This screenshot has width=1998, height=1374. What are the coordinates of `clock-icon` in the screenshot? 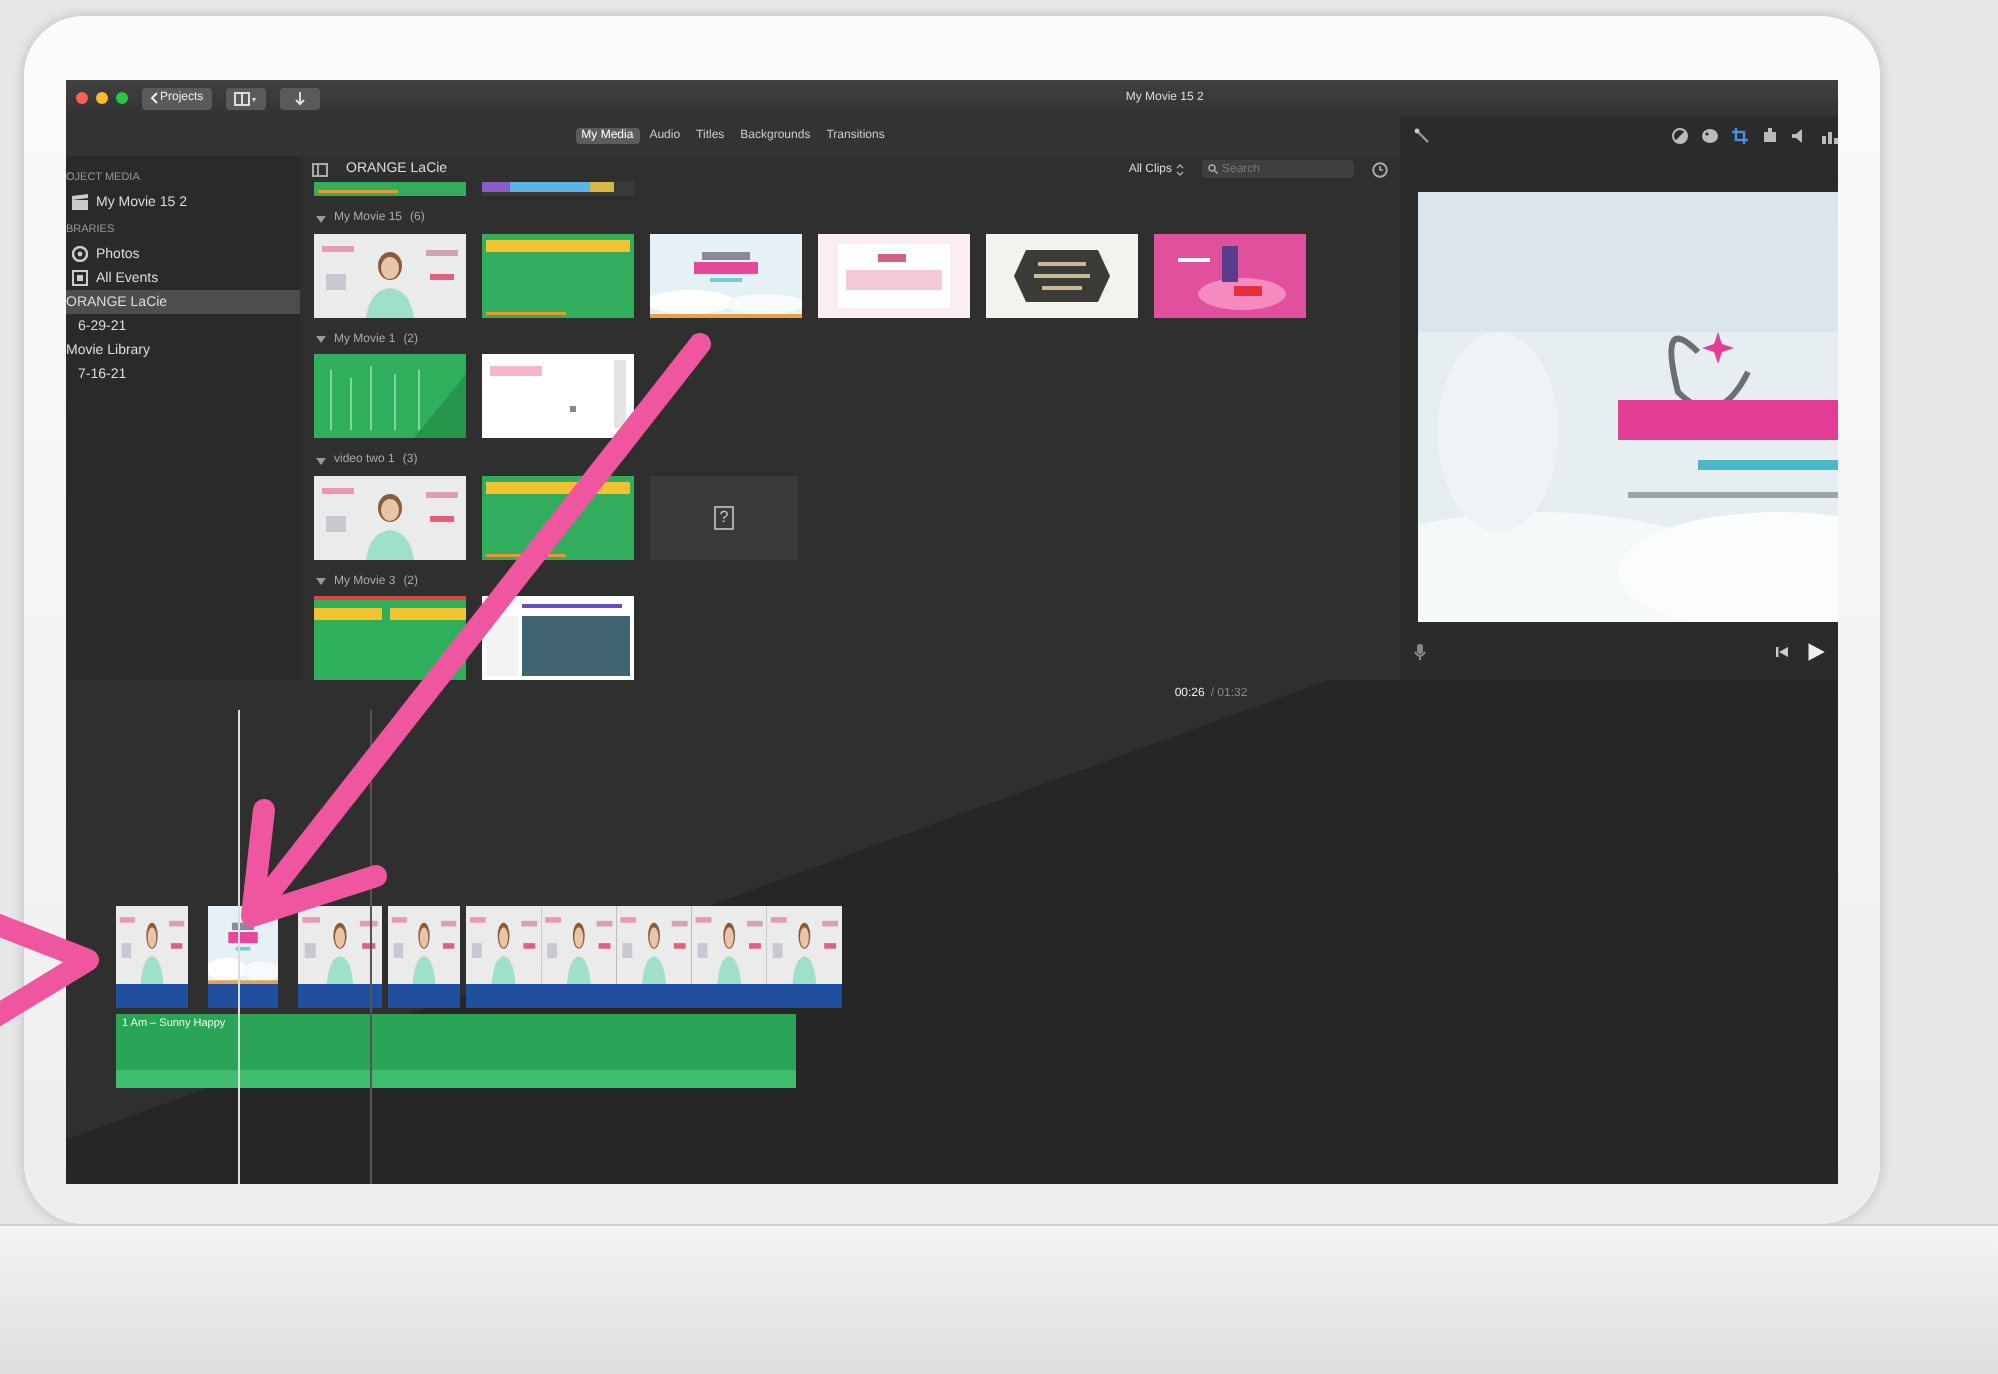 It's located at (1380, 169).